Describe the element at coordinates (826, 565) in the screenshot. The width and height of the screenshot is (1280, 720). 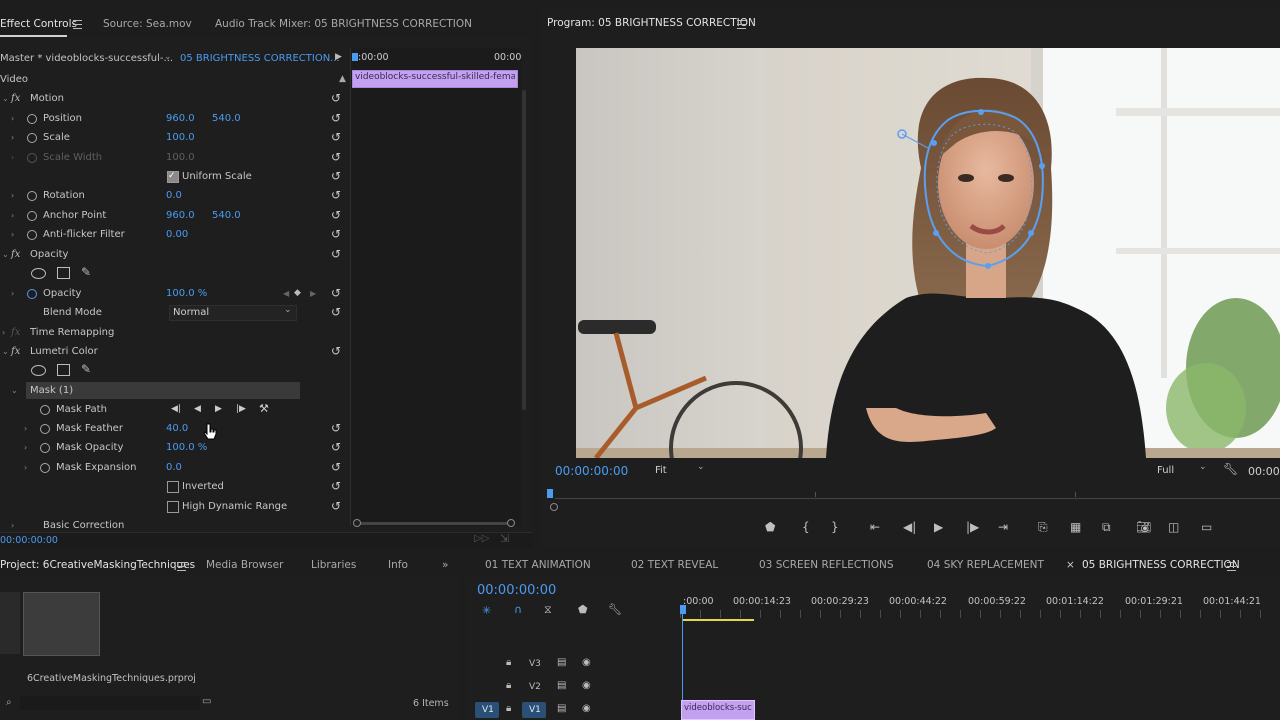
I see `tab-sequence-3: 03 SCREEN REFLECTIONS` at that location.